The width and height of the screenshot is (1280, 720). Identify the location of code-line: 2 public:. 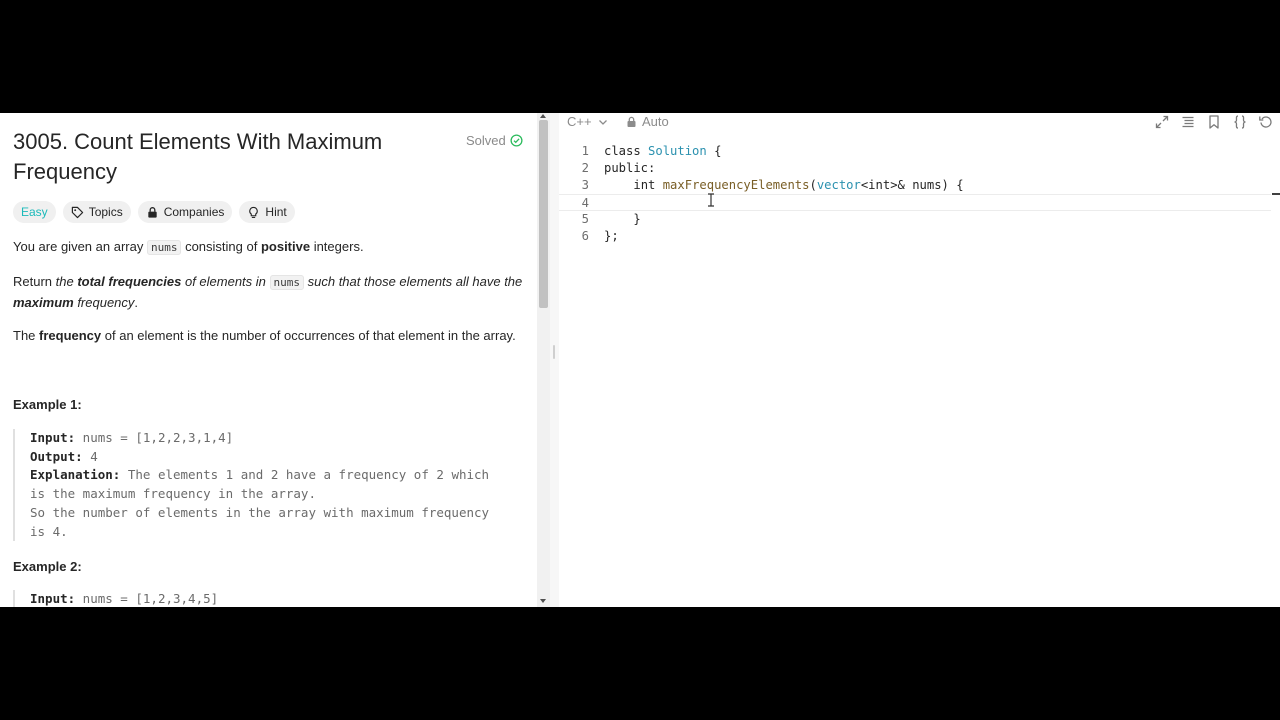
(915, 168).